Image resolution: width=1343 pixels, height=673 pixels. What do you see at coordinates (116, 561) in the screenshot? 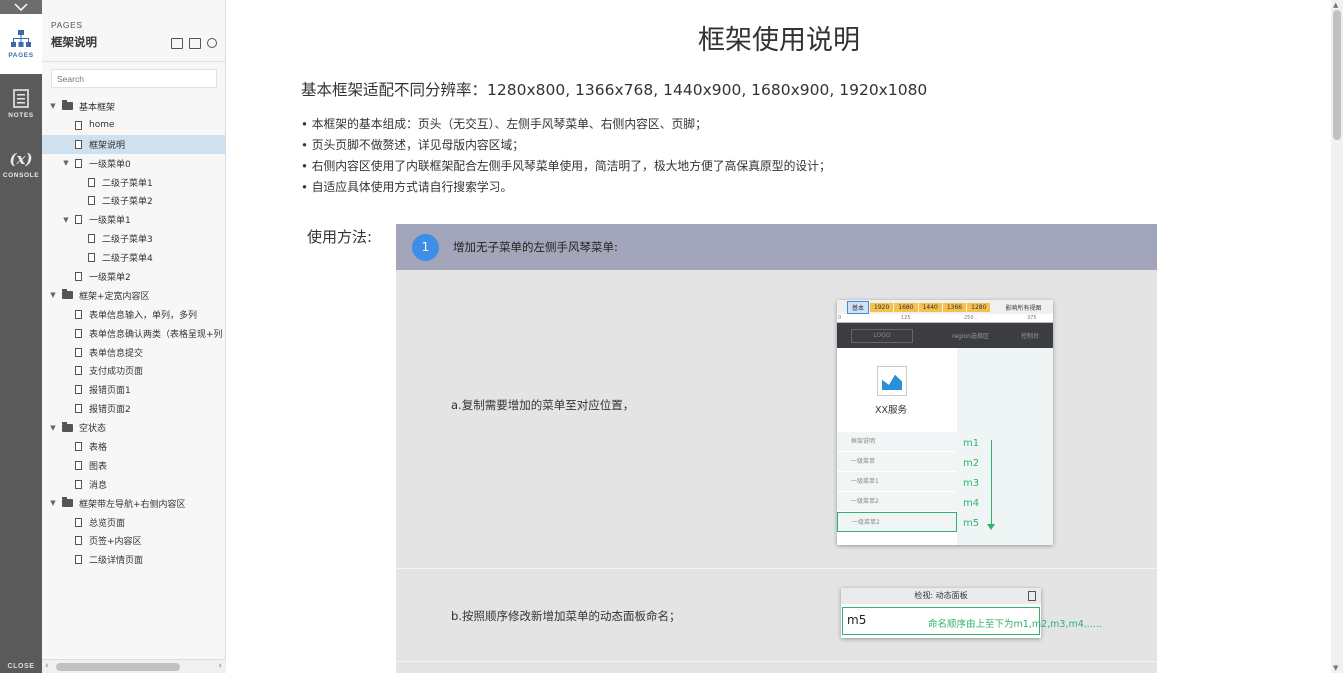
I see `tree-item-label: 二级详情页面` at bounding box center [116, 561].